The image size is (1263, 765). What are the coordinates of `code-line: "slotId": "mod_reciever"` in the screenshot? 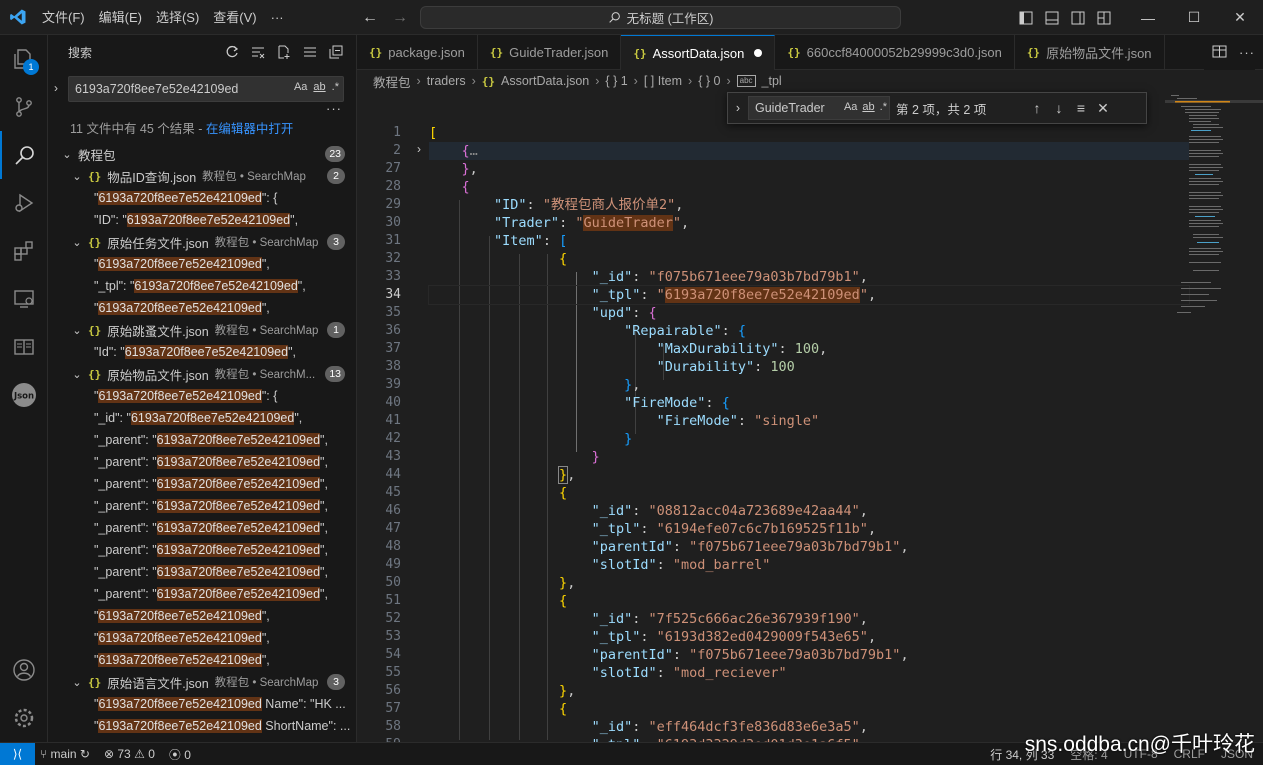 It's located at (809, 673).